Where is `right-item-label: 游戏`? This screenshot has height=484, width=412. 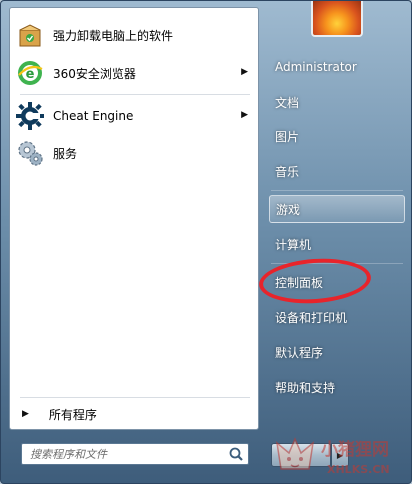 right-item-label: 游戏 is located at coordinates (288, 209).